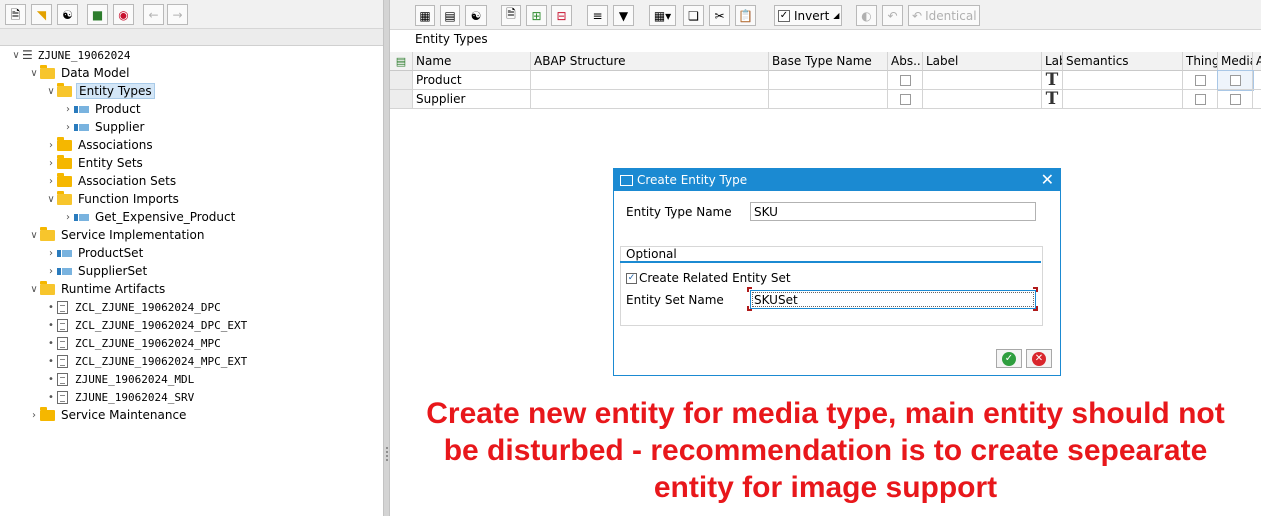  I want to click on create-icon: 🗎, so click(511, 15).